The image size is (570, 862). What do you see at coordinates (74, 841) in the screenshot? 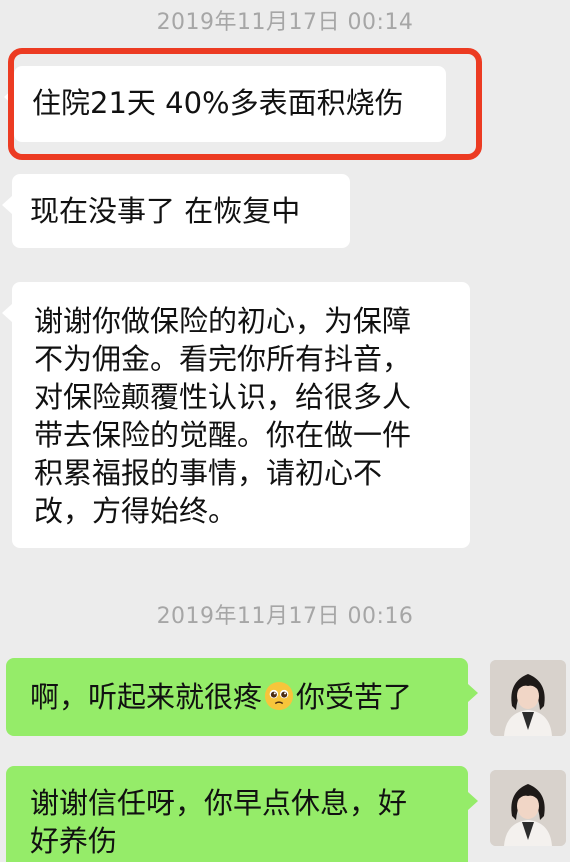
I see `message-line: 好养伤` at bounding box center [74, 841].